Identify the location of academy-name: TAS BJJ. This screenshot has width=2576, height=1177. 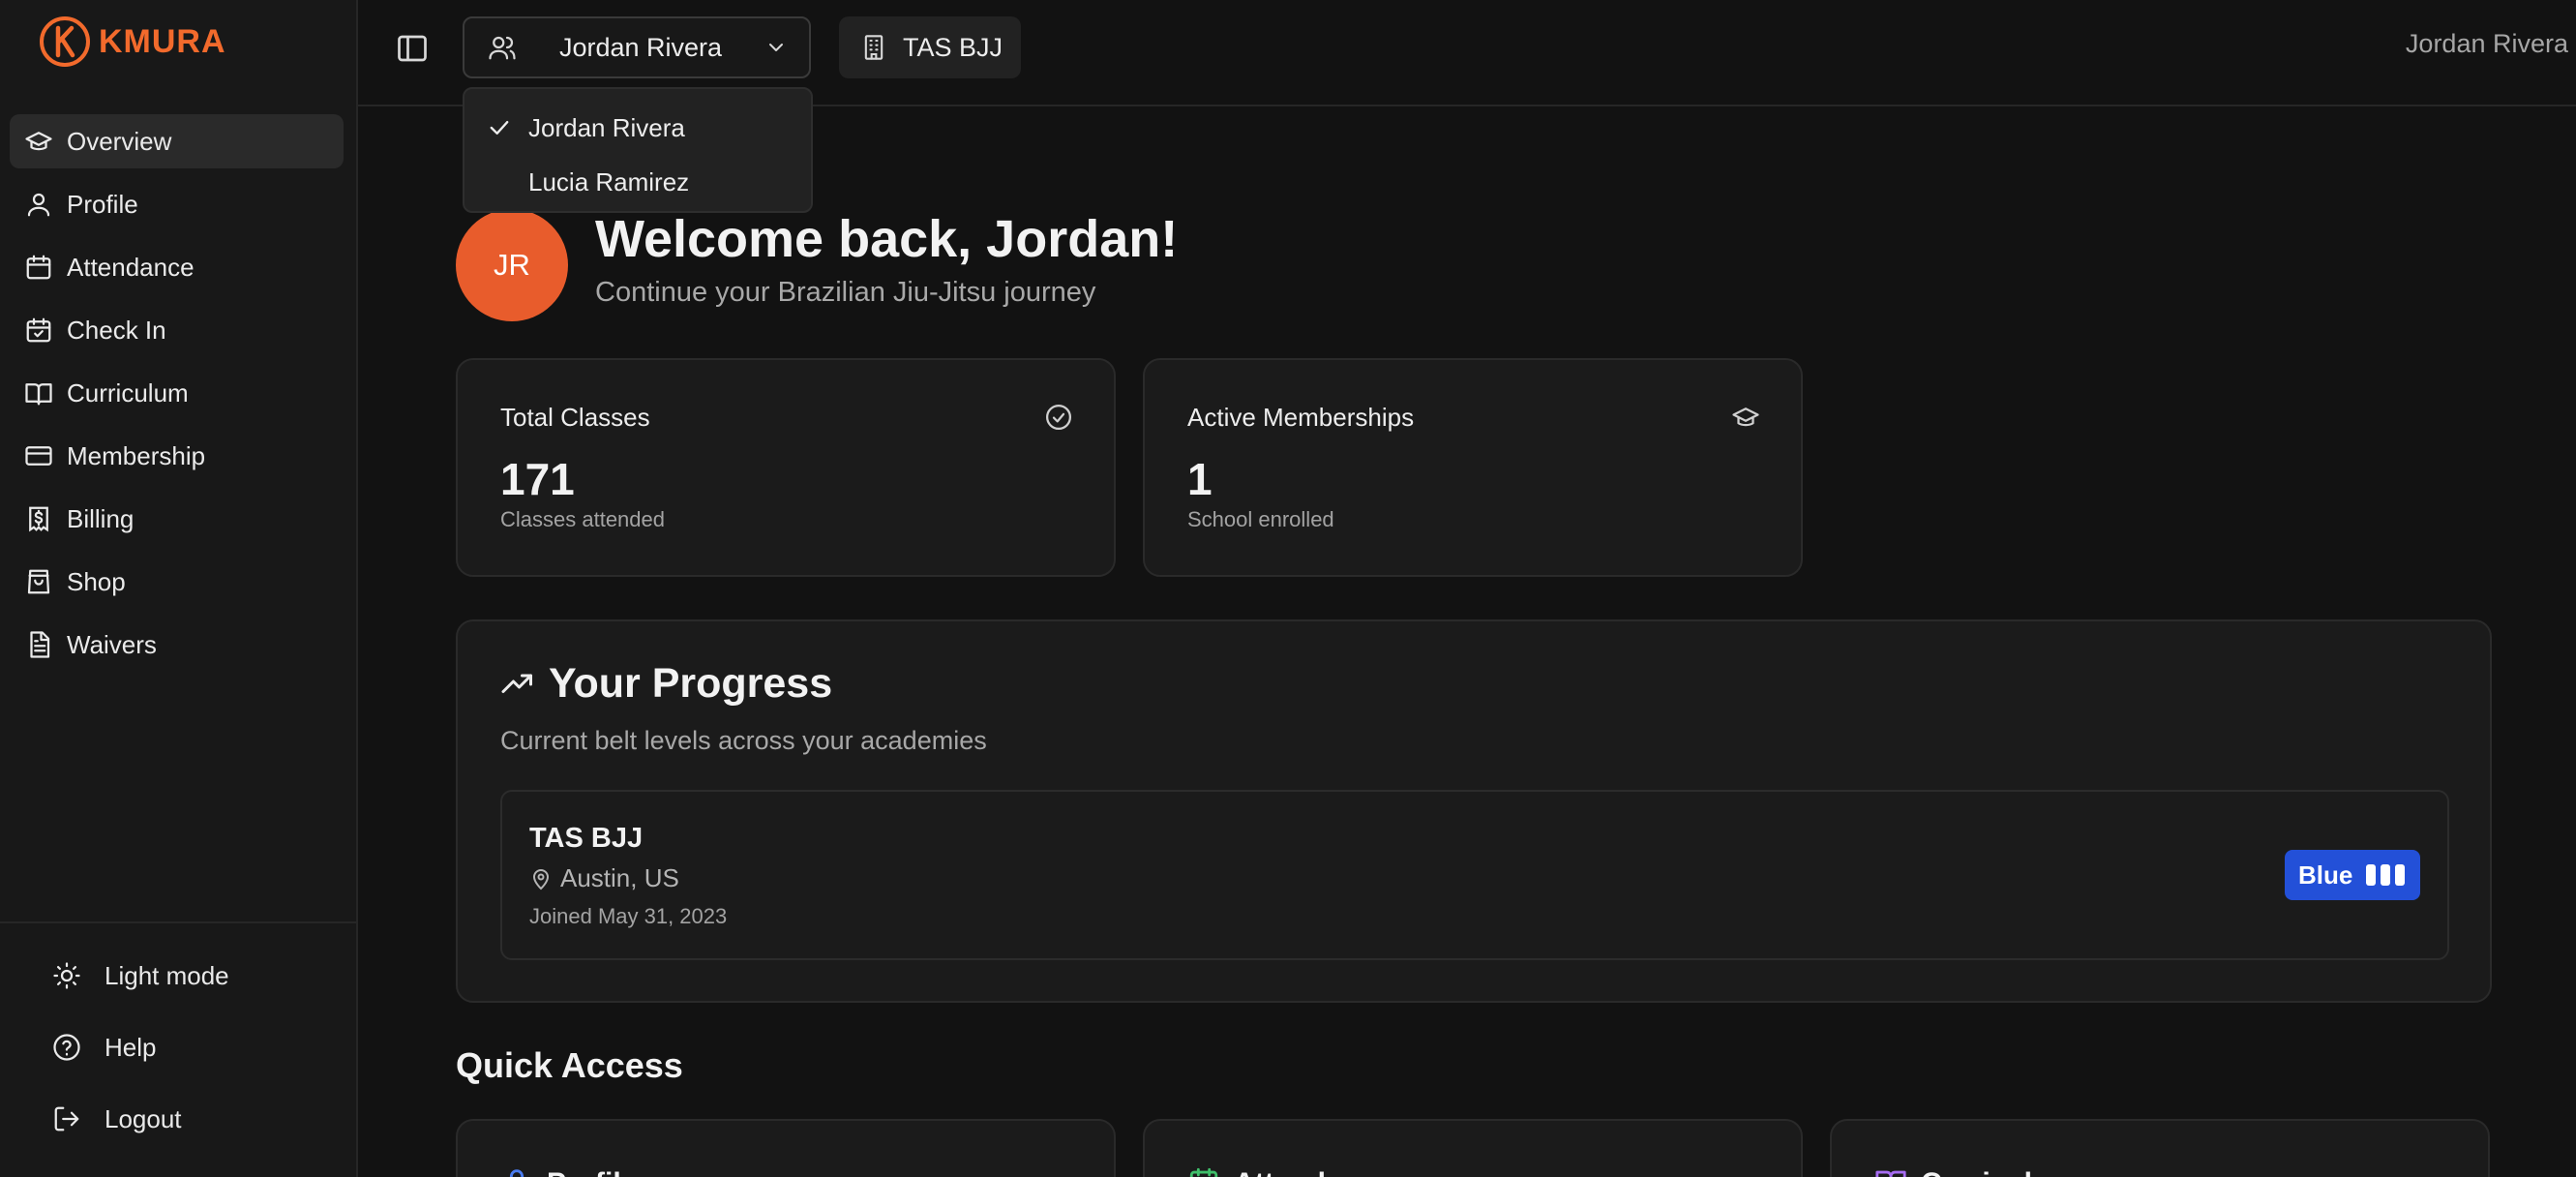
(586, 838).